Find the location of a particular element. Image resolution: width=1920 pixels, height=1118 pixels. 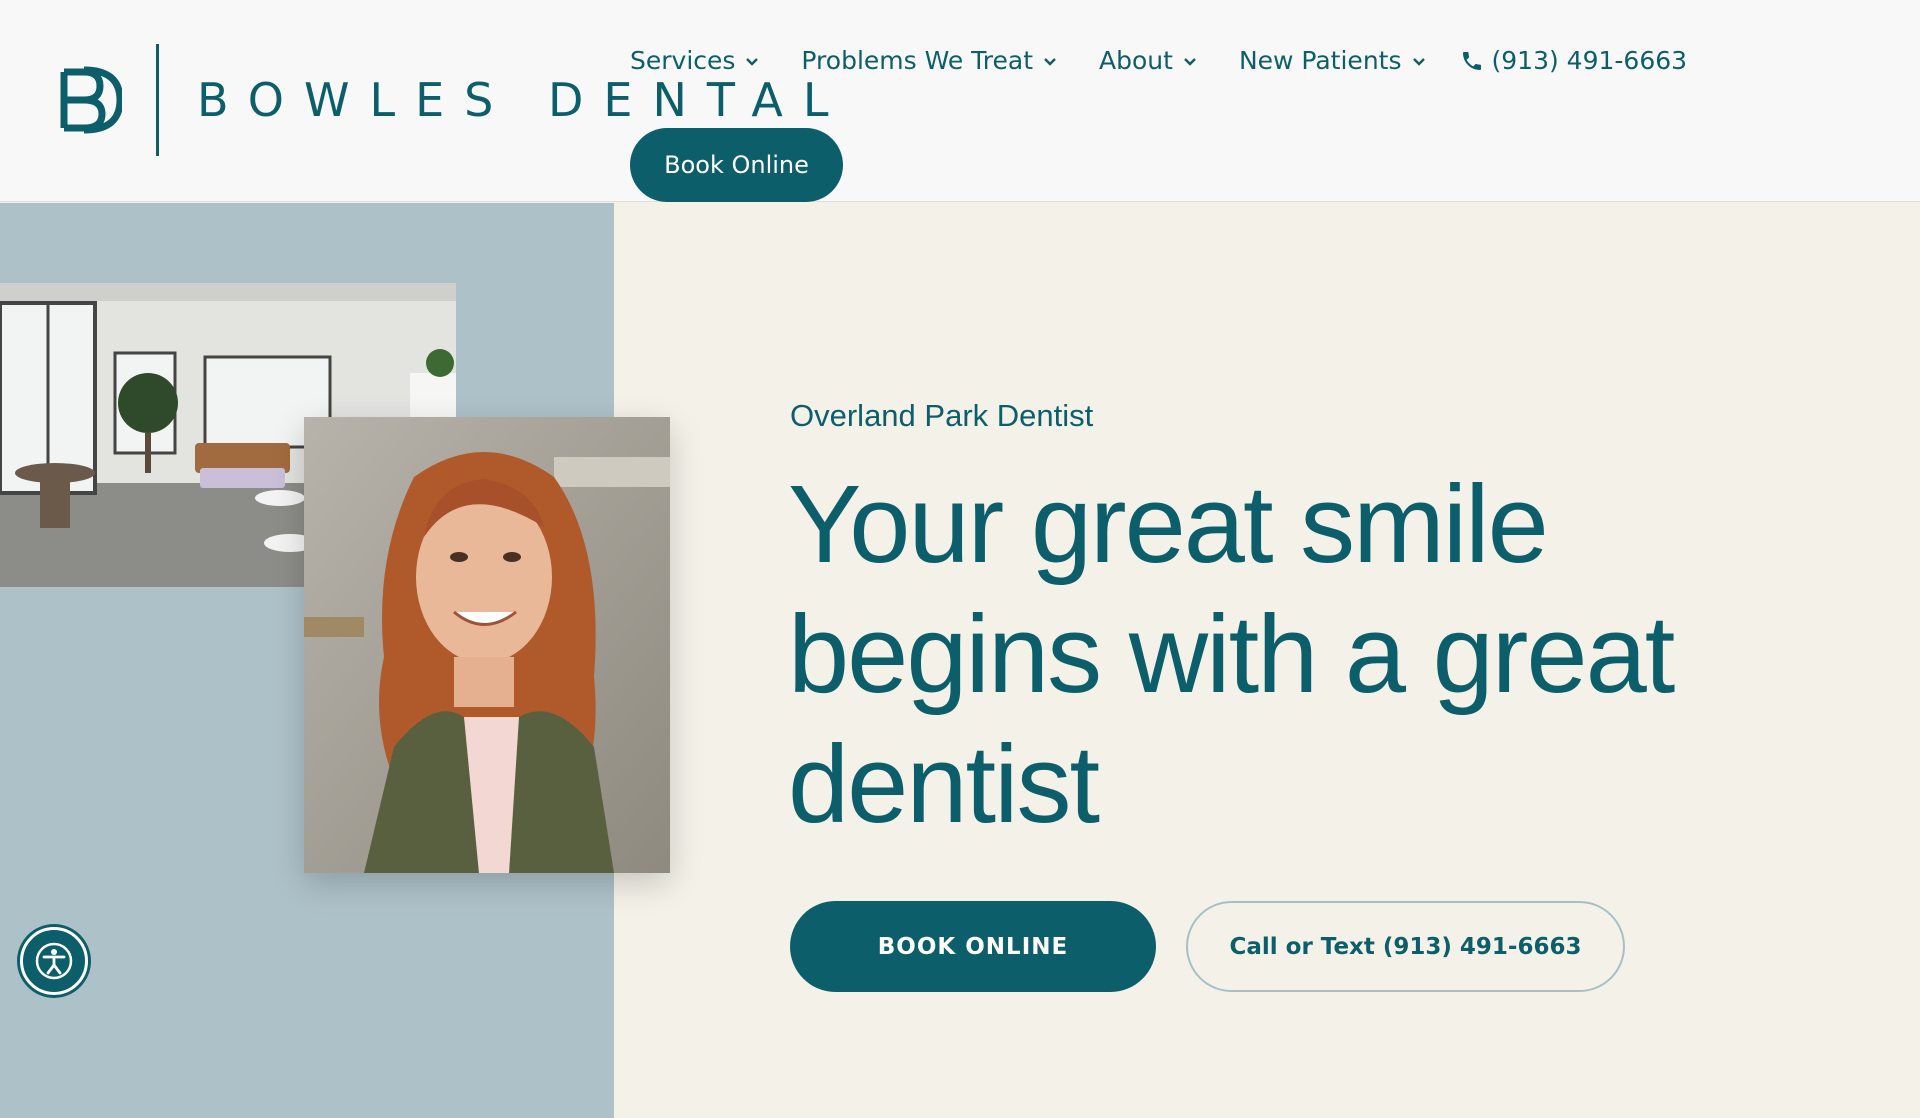

accessibility-icon is located at coordinates (54, 961).